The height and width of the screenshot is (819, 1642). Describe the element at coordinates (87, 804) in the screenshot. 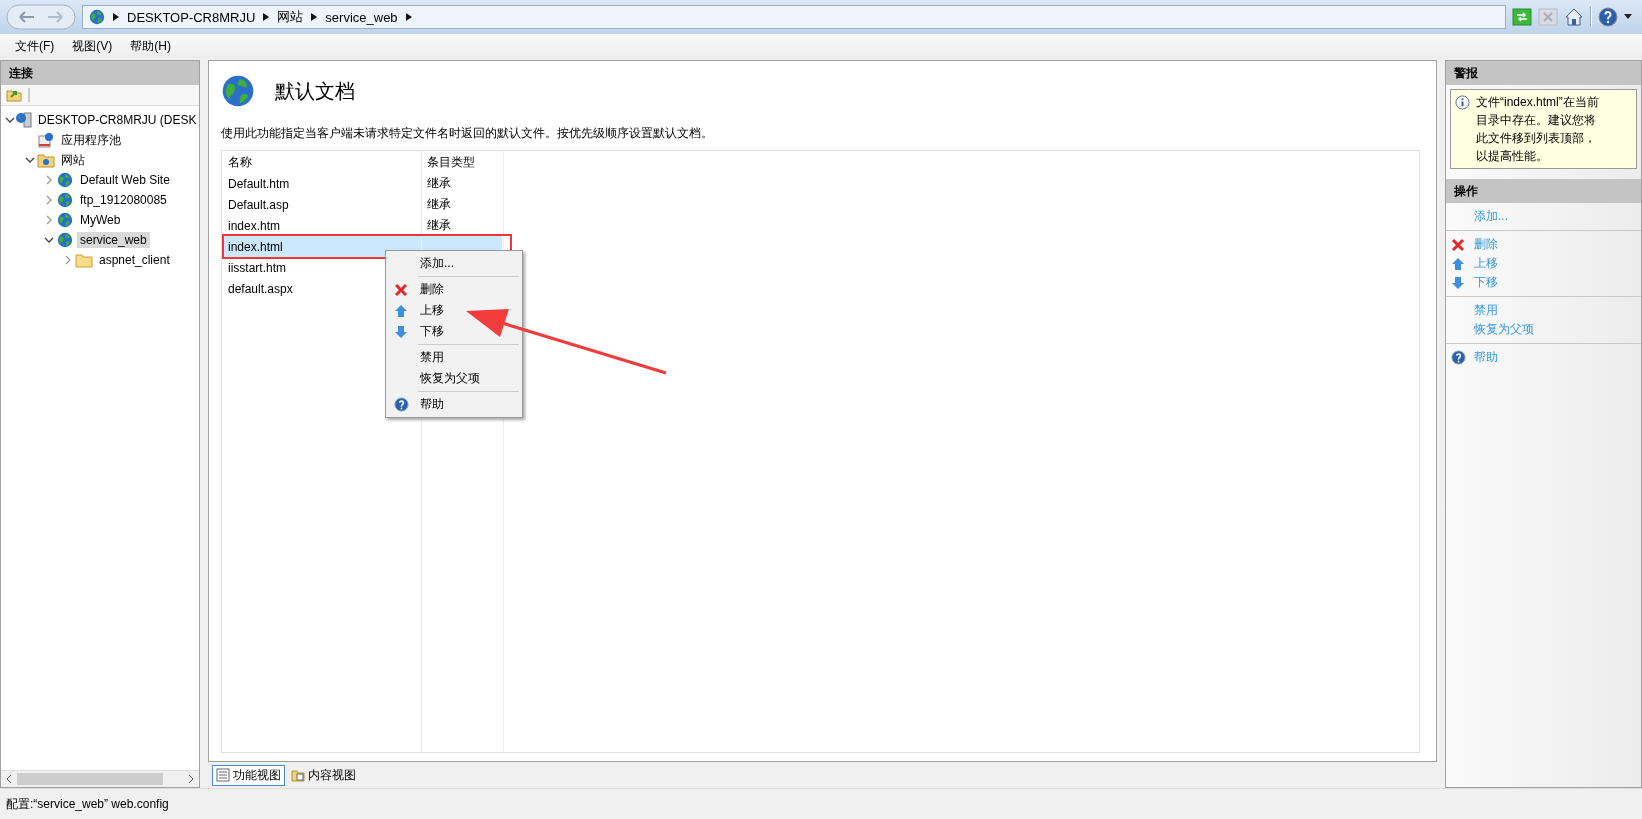

I see `status-text: 配置:“service_web” web.config` at that location.